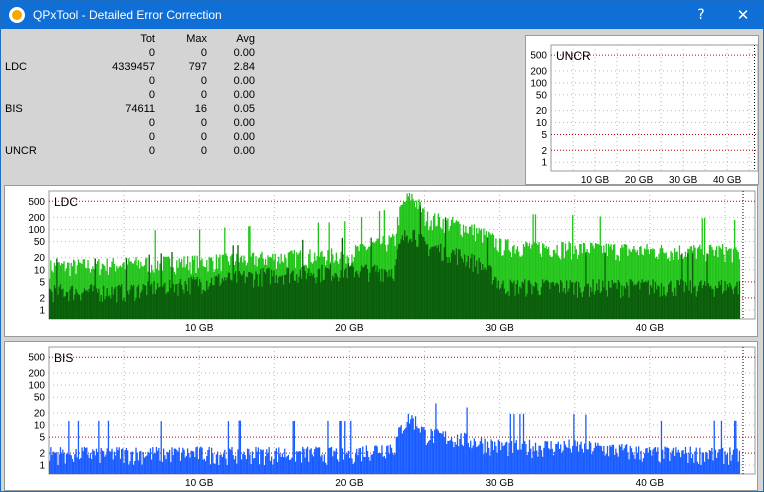  Describe the element at coordinates (43, 39) in the screenshot. I see `stats-header` at that location.